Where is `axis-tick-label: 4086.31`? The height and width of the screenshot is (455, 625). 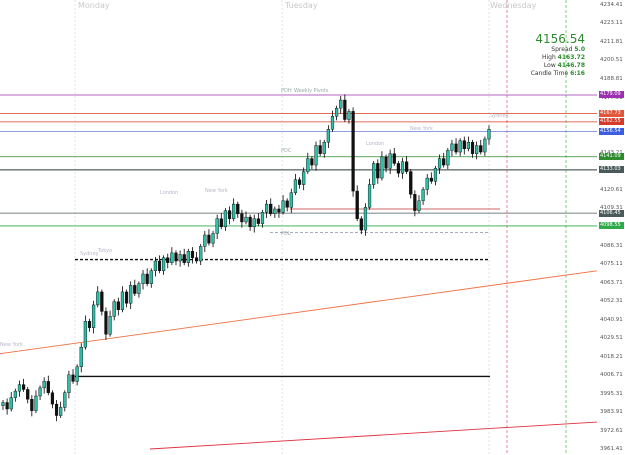 axis-tick-label: 4086.31 is located at coordinates (611, 245).